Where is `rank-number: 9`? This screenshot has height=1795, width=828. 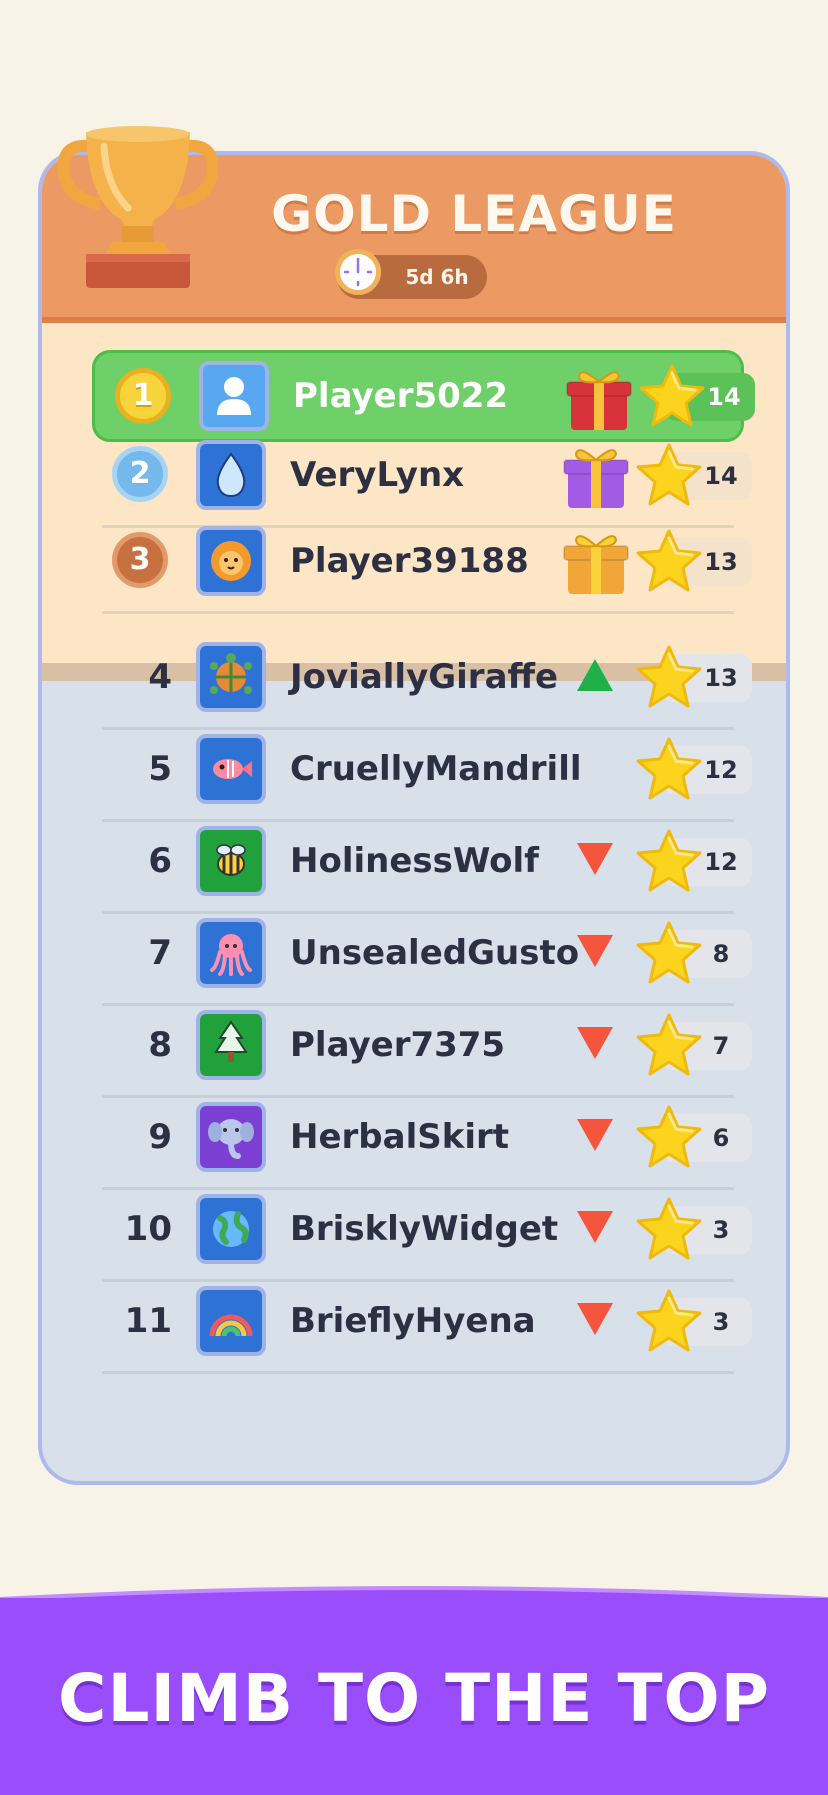 rank-number: 9 is located at coordinates (160, 1137).